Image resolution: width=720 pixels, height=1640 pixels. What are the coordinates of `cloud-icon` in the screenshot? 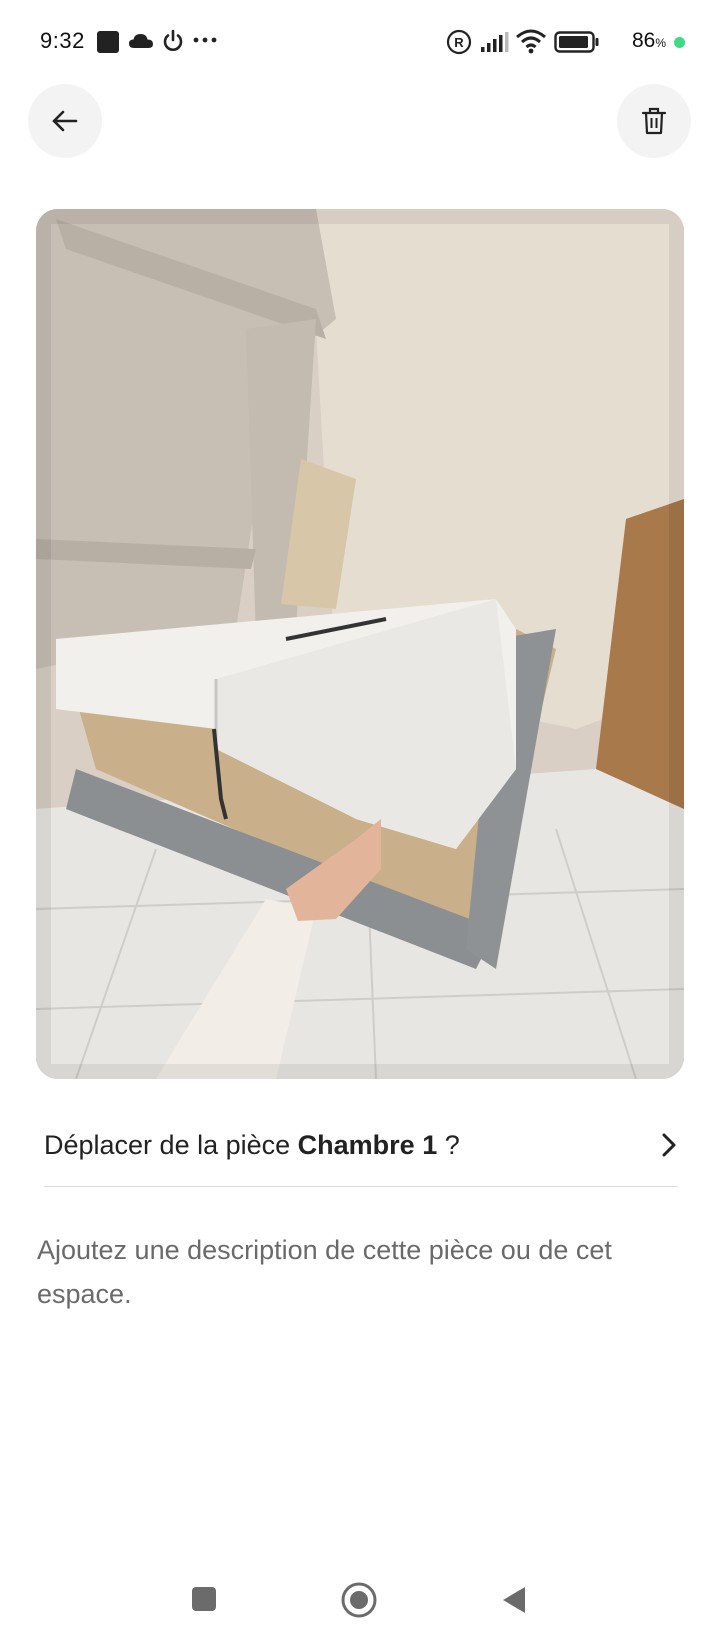 It's located at (141, 41).